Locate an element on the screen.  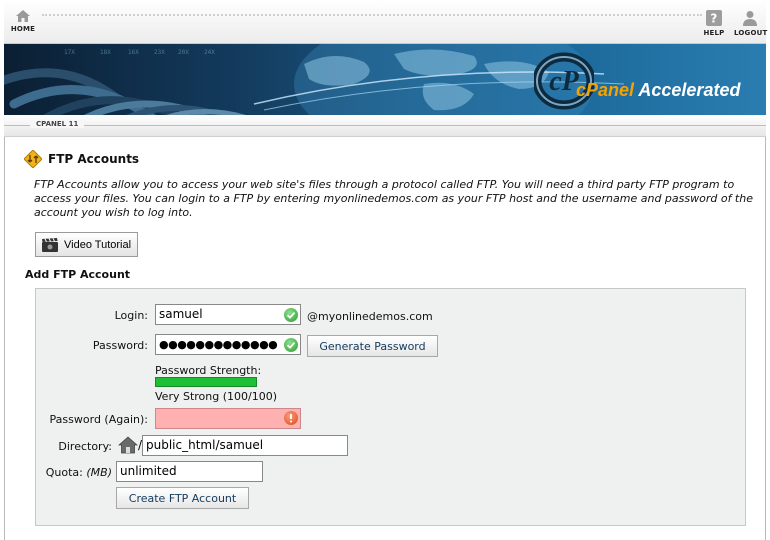
quota-unit: (MB) is located at coordinates (99, 472).